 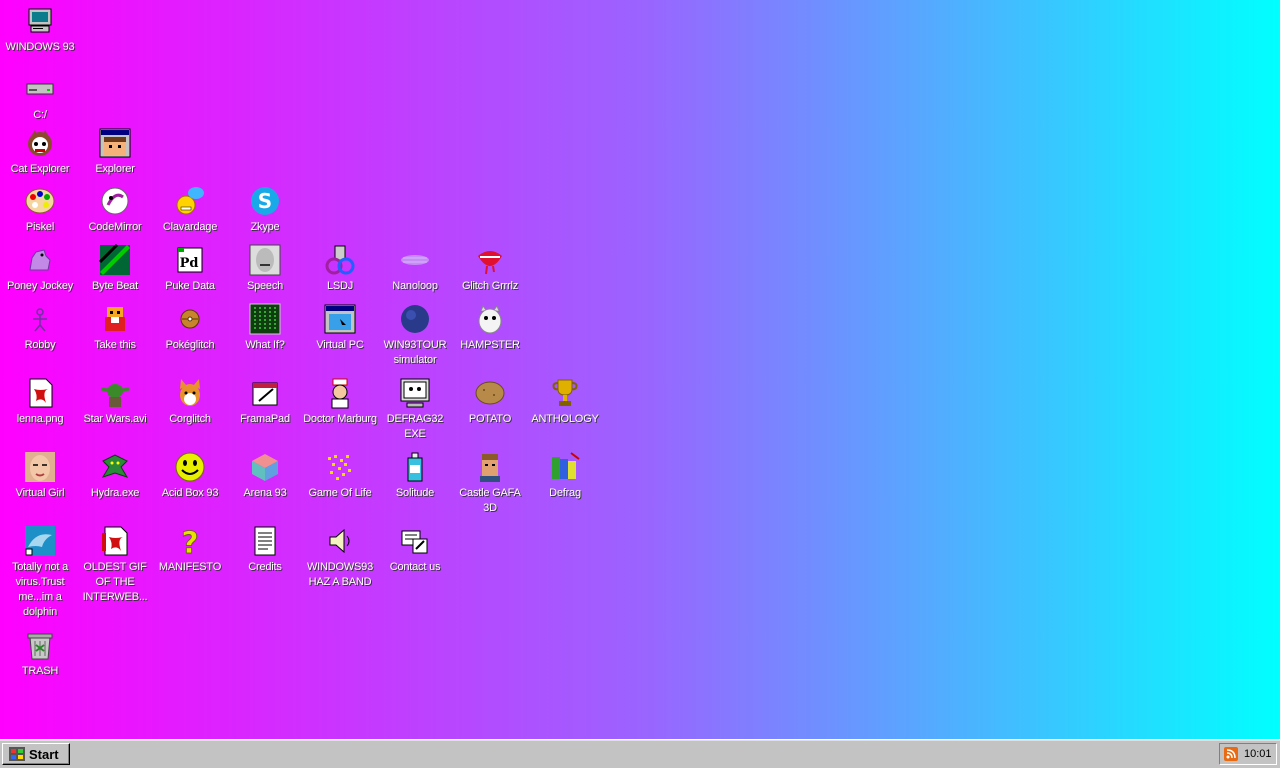 I want to click on cube-icon, so click(x=265, y=467).